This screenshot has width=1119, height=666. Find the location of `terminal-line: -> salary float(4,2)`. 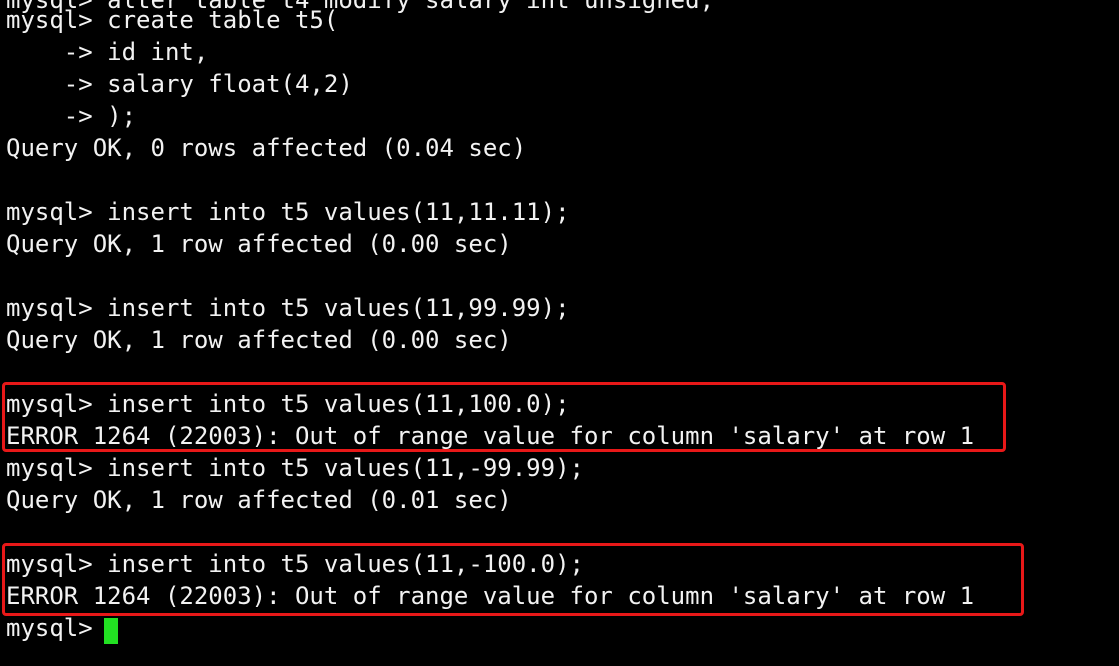

terminal-line: -> salary float(4,2) is located at coordinates (179, 84).